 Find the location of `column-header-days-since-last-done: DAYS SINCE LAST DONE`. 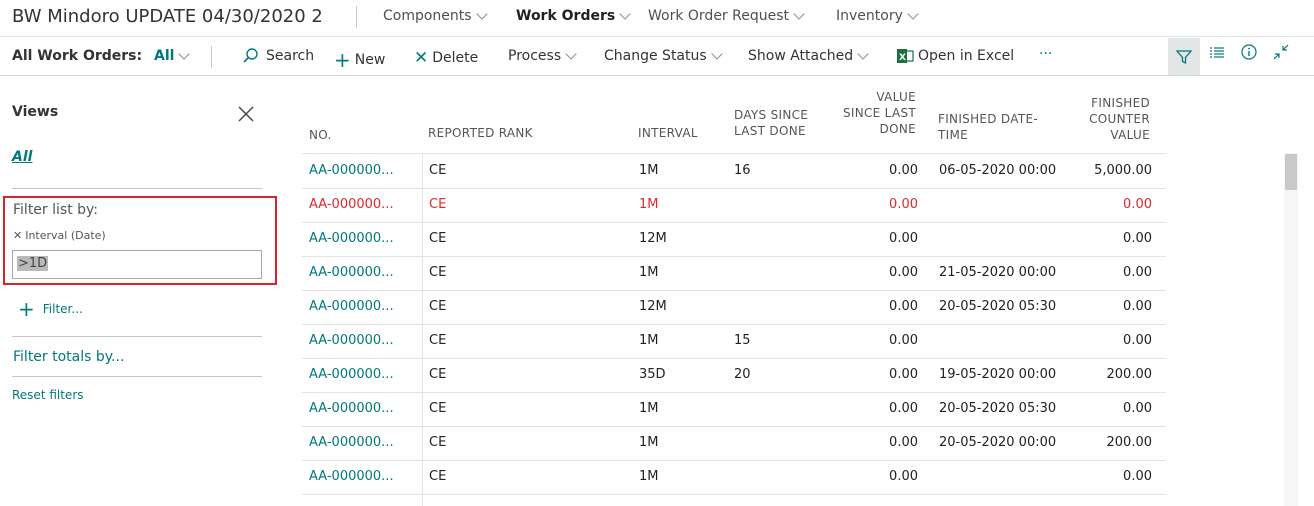

column-header-days-since-last-done: DAYS SINCE LAST DONE is located at coordinates (771, 123).